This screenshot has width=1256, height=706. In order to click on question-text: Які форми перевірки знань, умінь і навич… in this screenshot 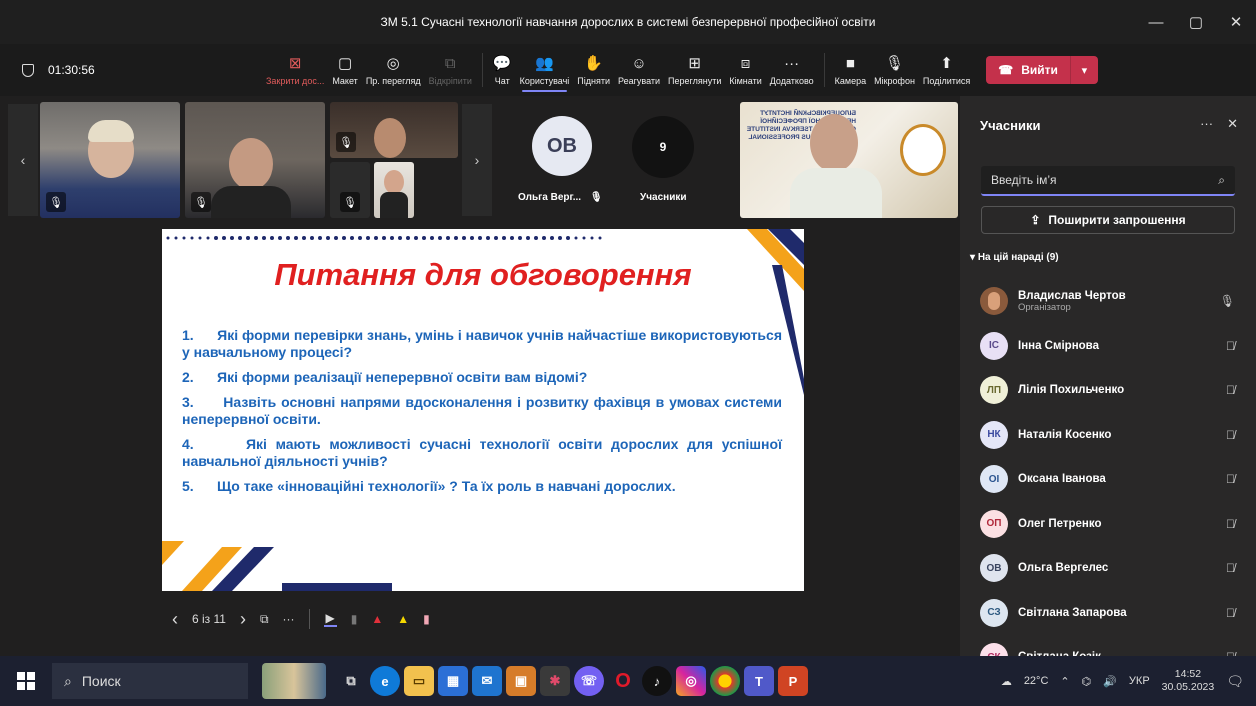, I will do `click(482, 343)`.